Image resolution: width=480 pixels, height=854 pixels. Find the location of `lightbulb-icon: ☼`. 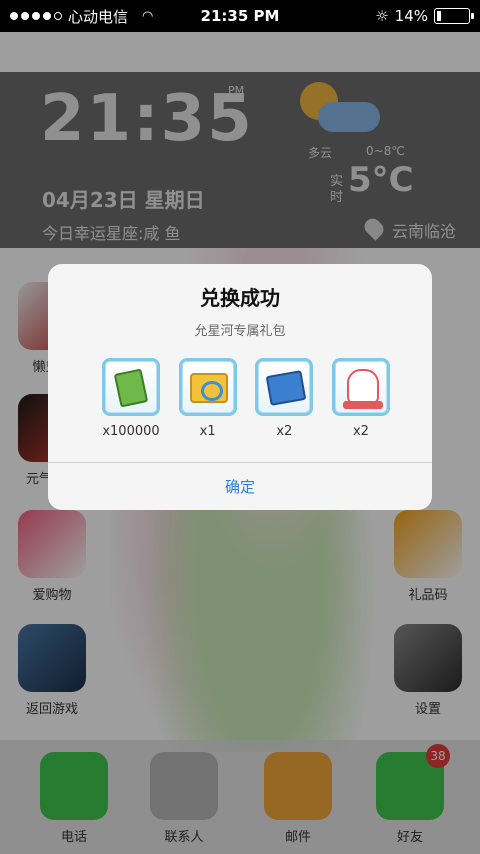

lightbulb-icon: ☼ is located at coordinates (382, 16).